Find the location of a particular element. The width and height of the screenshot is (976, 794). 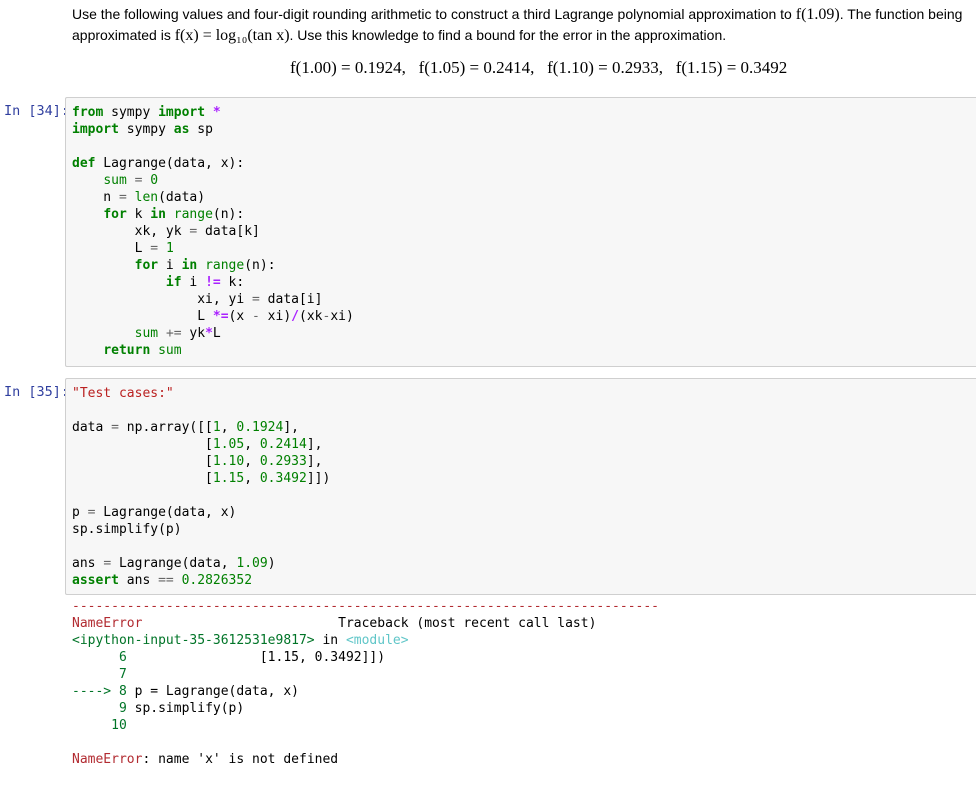

final-error-name: NameError is located at coordinates (107, 759).